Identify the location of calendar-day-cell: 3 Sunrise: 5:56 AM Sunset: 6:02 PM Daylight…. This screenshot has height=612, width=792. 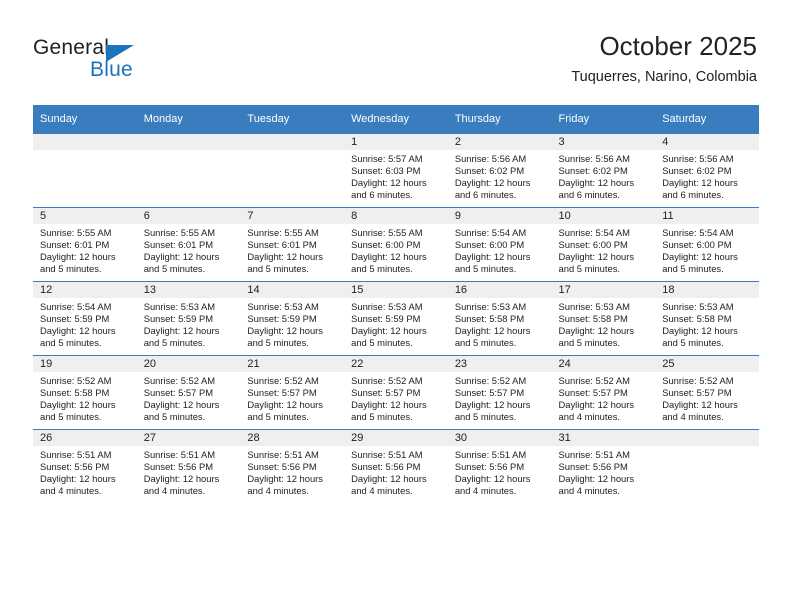
(603, 170).